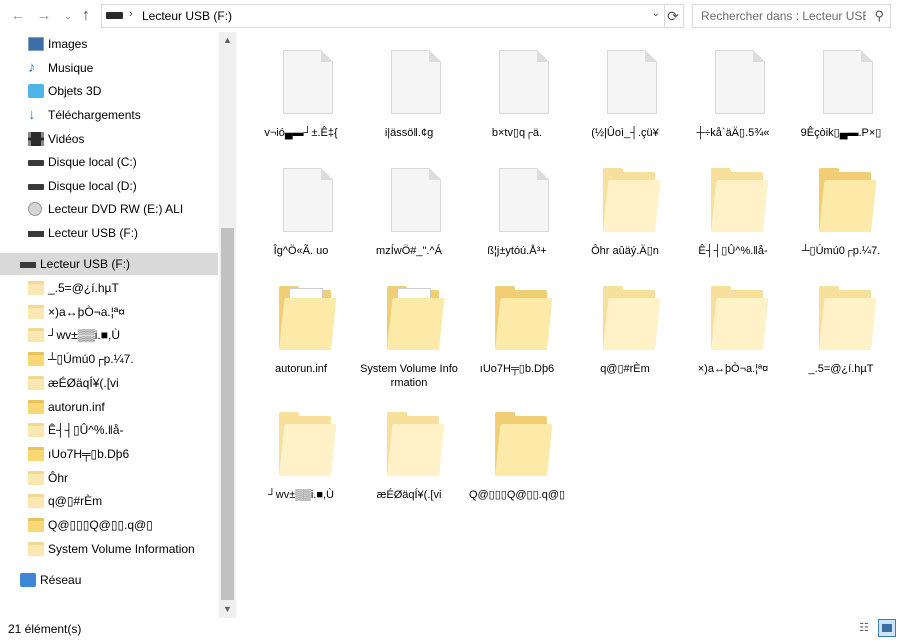  Describe the element at coordinates (625, 94) in the screenshot. I see `file-item: (½|Ûoì_┤.çü¥` at that location.